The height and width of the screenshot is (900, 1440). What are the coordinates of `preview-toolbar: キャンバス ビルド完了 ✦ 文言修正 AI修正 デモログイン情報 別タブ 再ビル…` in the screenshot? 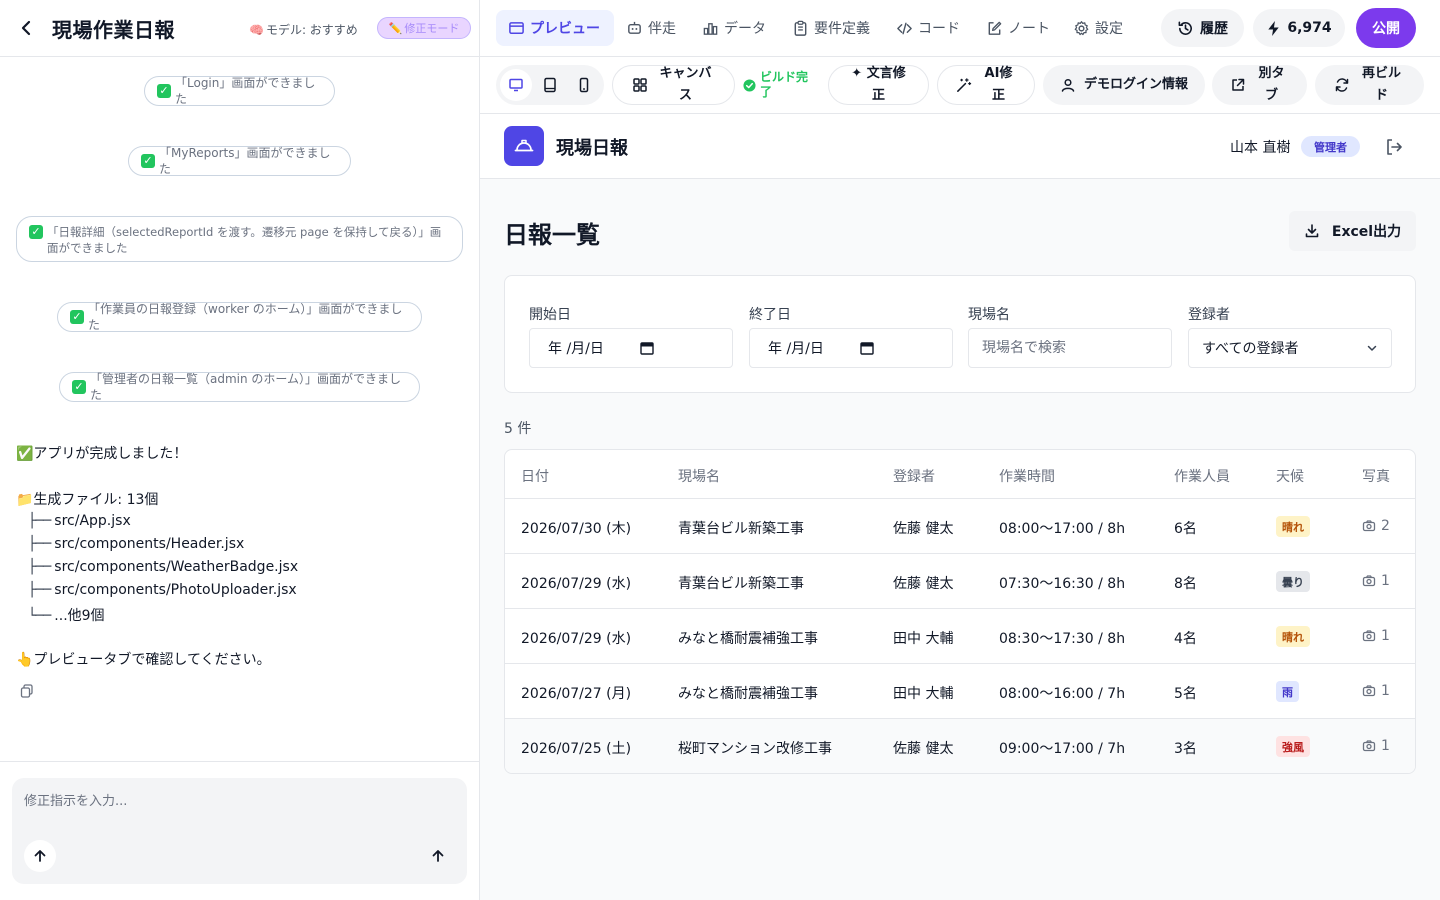 It's located at (960, 85).